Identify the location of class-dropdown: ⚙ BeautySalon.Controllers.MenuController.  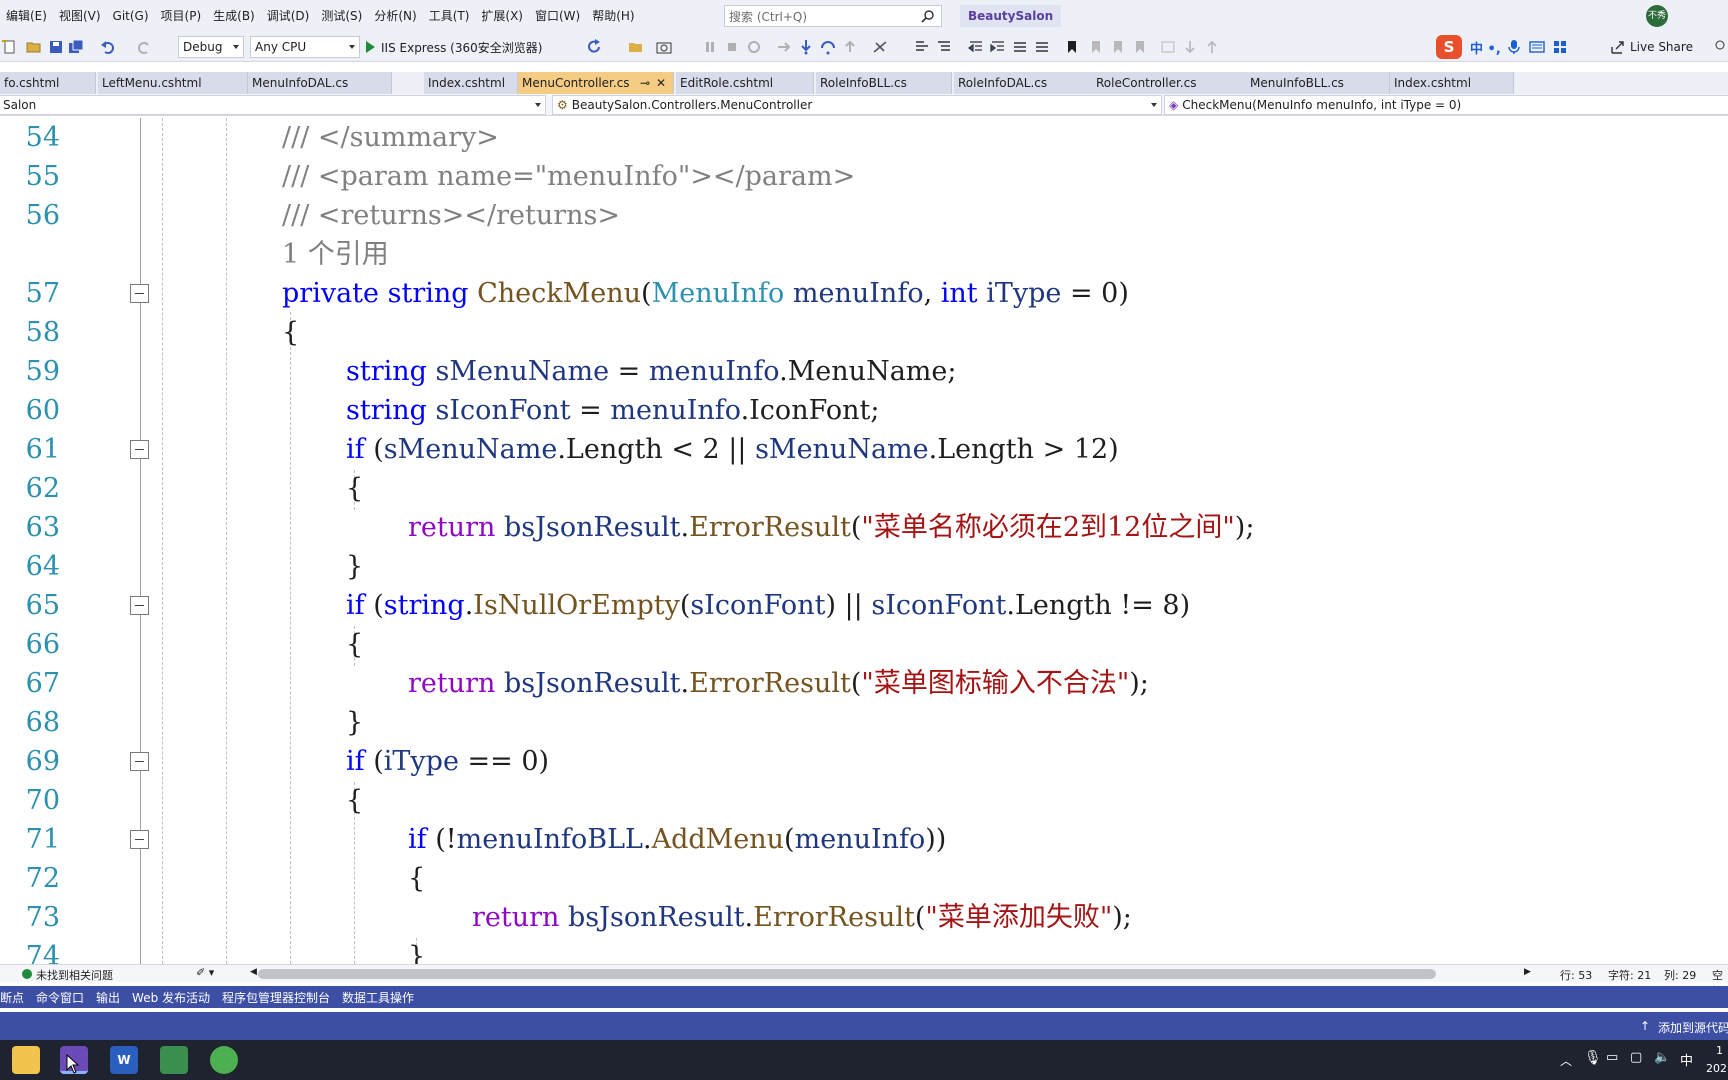
(857, 105).